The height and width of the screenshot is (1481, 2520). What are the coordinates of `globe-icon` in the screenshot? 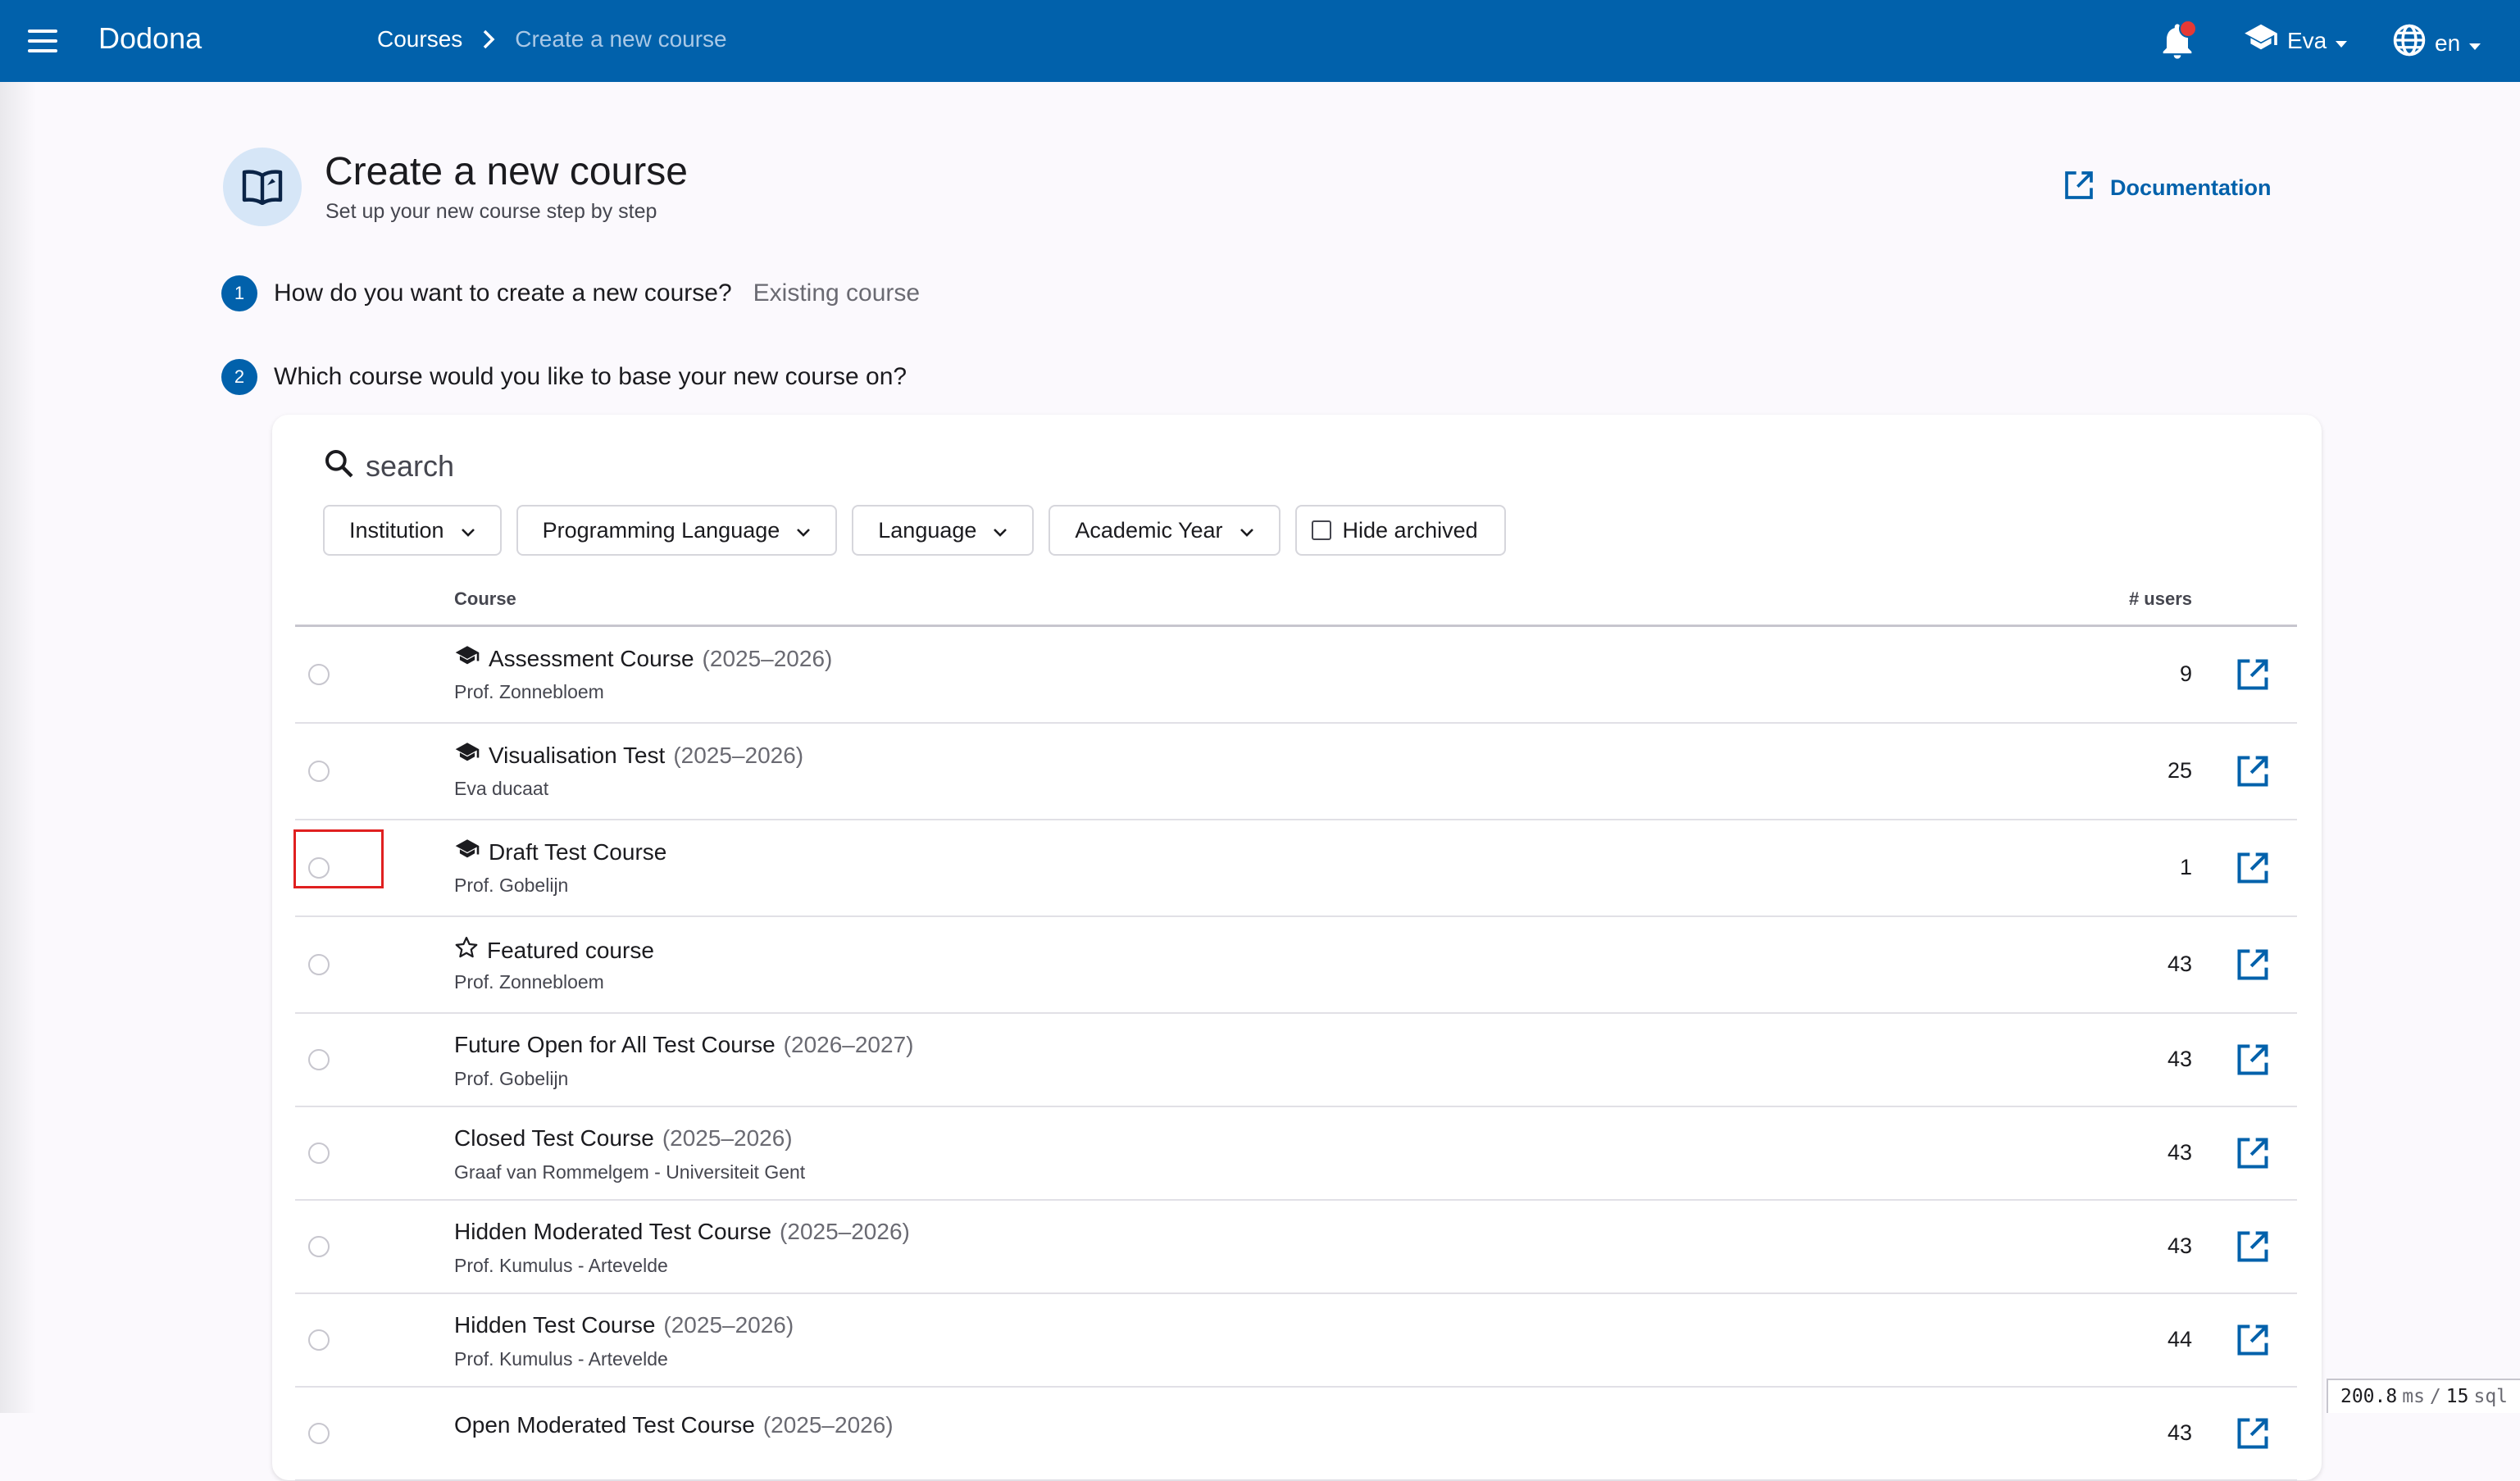 It's located at (2409, 43).